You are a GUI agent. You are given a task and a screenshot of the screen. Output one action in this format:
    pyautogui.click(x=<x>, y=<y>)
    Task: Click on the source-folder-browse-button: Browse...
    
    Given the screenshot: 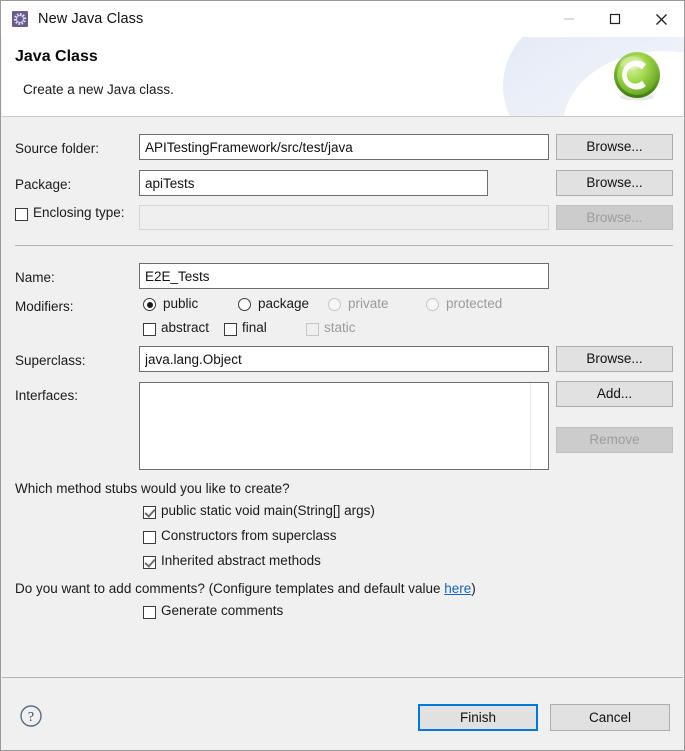 What is the action you would take?
    pyautogui.click(x=614, y=147)
    